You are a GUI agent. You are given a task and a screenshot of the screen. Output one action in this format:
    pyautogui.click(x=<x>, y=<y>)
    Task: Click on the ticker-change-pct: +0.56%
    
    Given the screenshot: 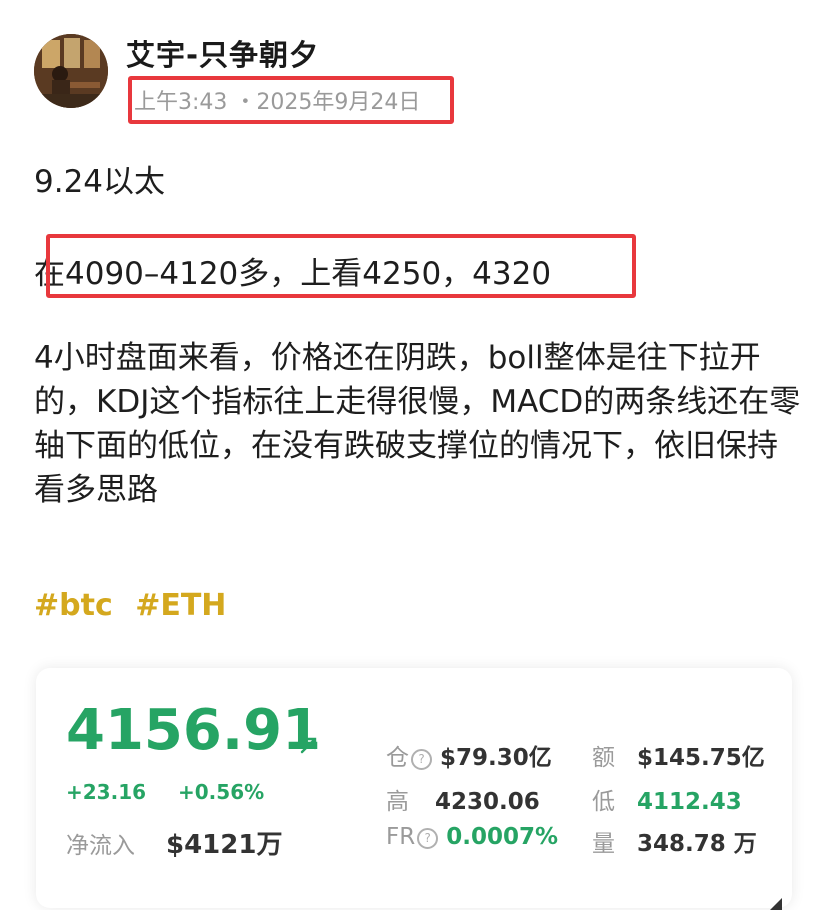 What is the action you would take?
    pyautogui.click(x=221, y=792)
    